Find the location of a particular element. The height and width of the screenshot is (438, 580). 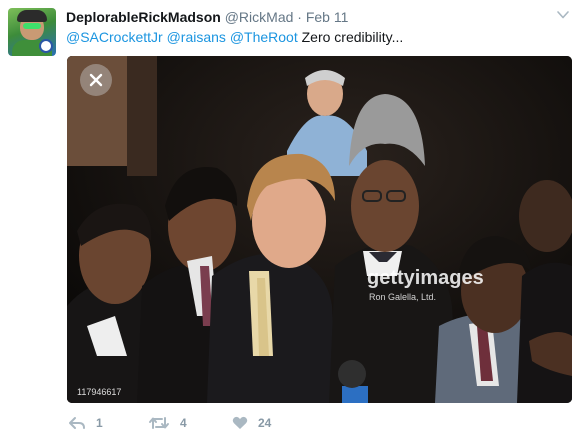

close-icon is located at coordinates (96, 80).